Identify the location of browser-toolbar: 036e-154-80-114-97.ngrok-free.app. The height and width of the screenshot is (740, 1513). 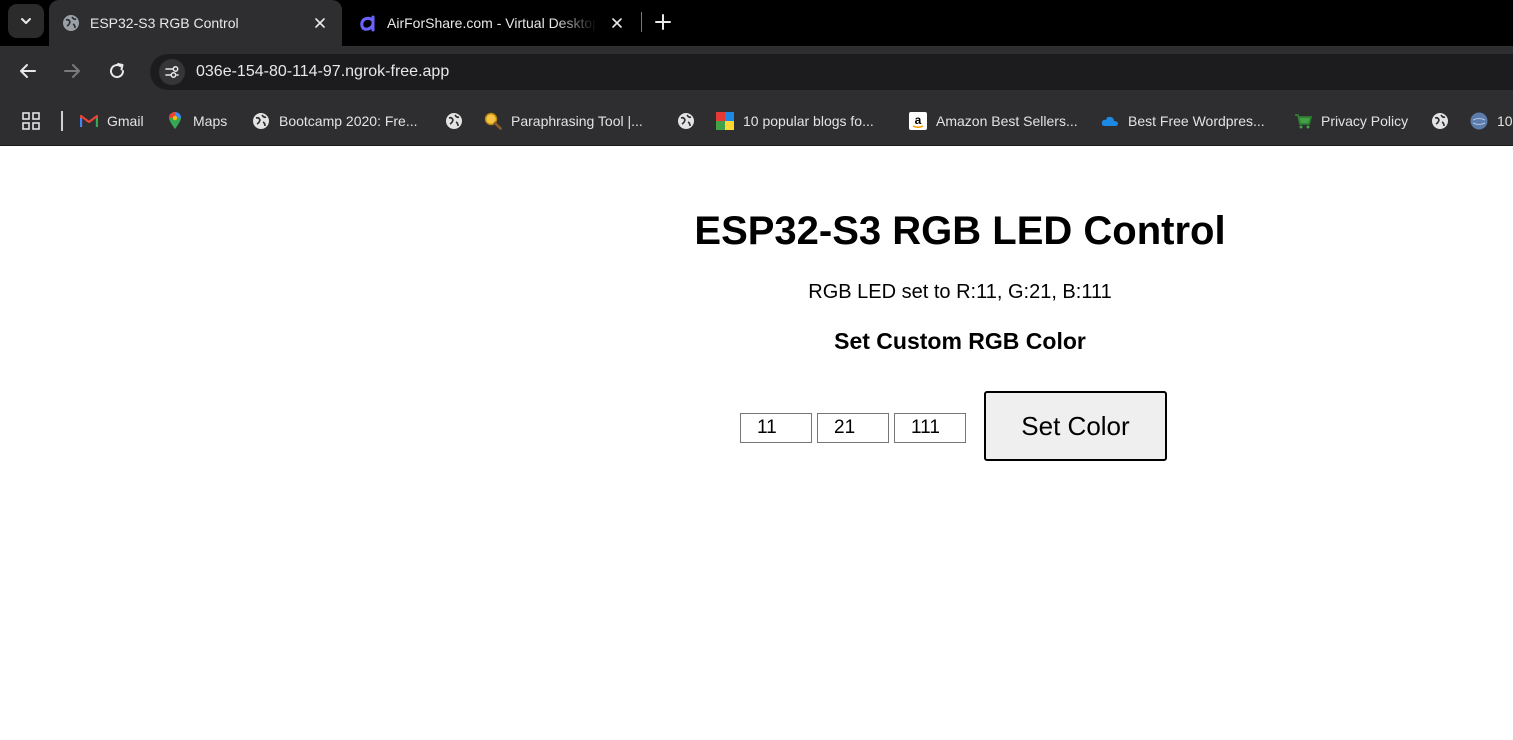
(756, 71).